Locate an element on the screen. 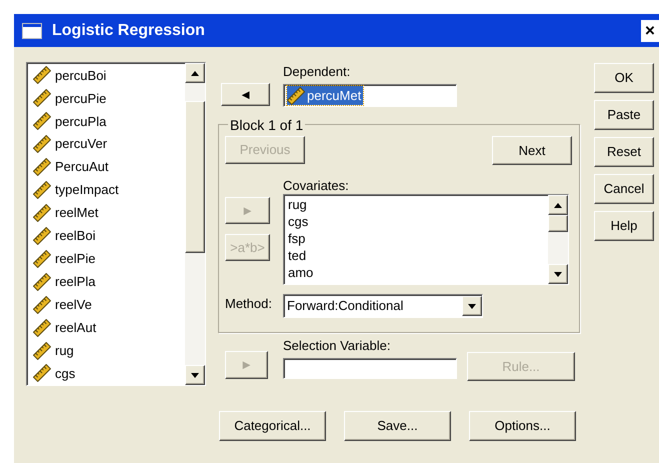 This screenshot has height=463, width=659. variable-item: PercuAut is located at coordinates (109, 167).